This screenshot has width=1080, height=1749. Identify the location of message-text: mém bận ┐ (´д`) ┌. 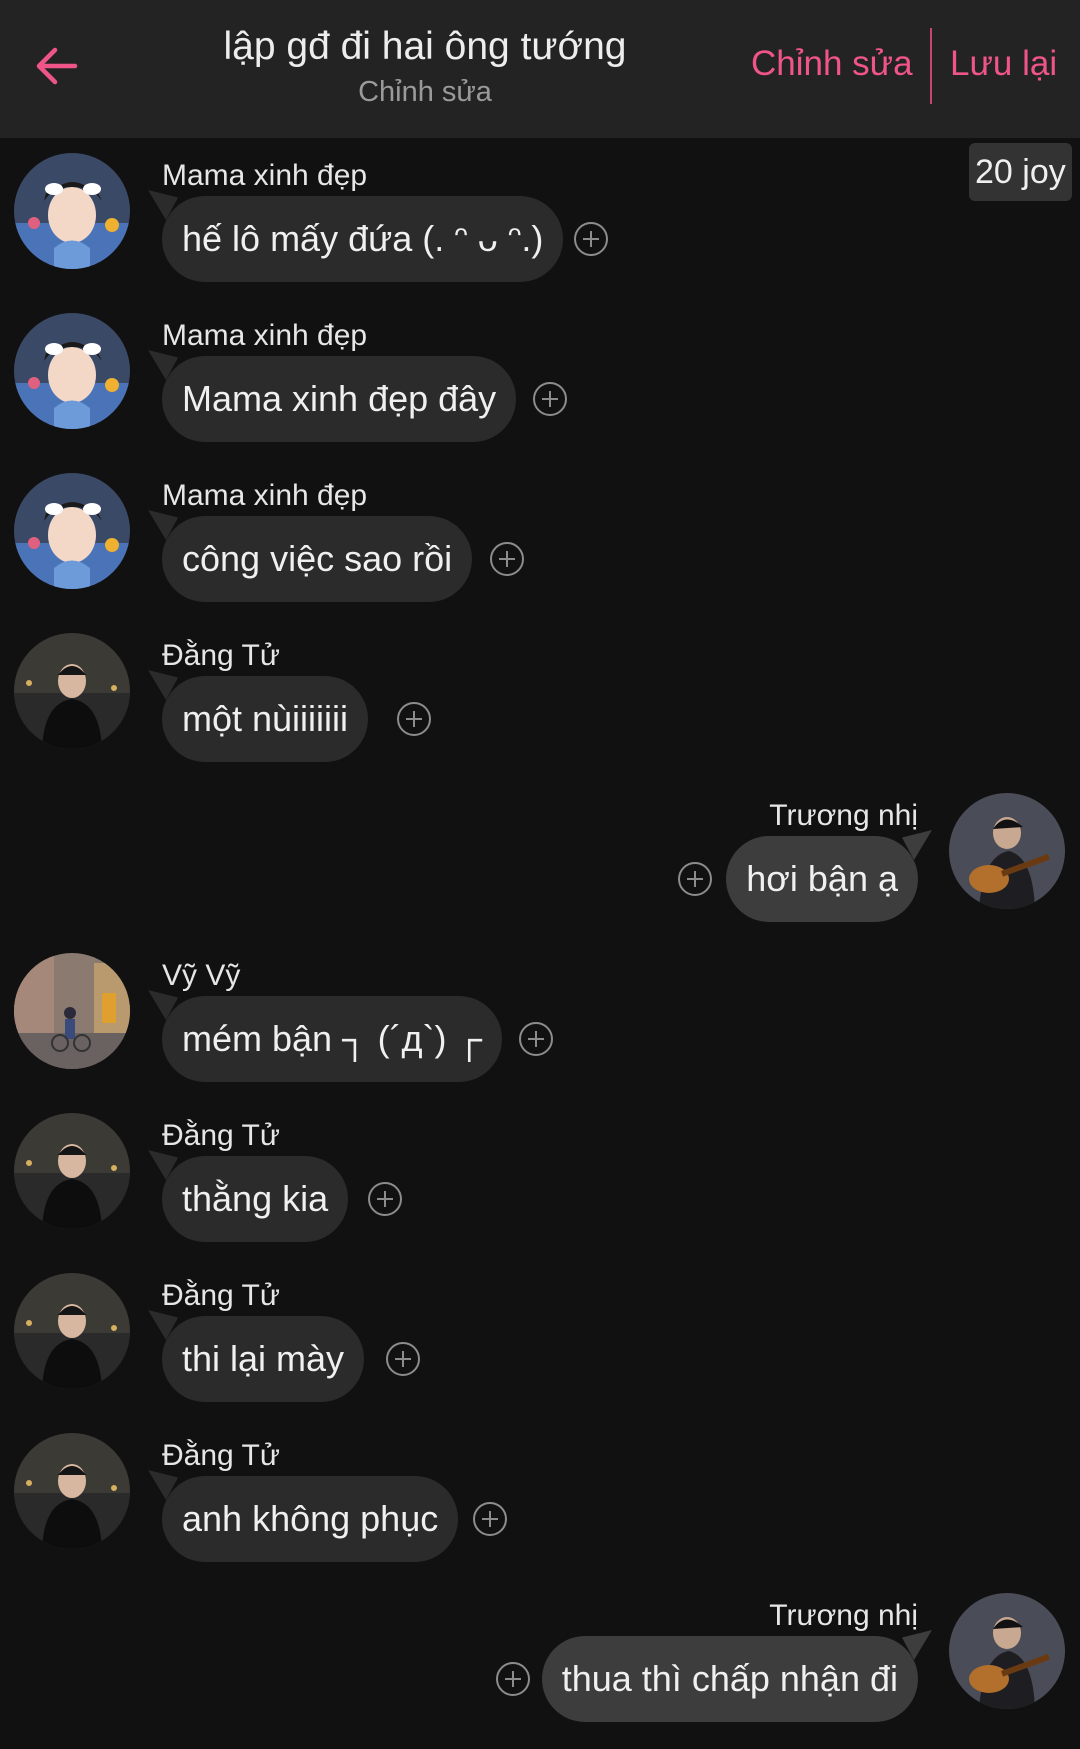
(332, 1038).